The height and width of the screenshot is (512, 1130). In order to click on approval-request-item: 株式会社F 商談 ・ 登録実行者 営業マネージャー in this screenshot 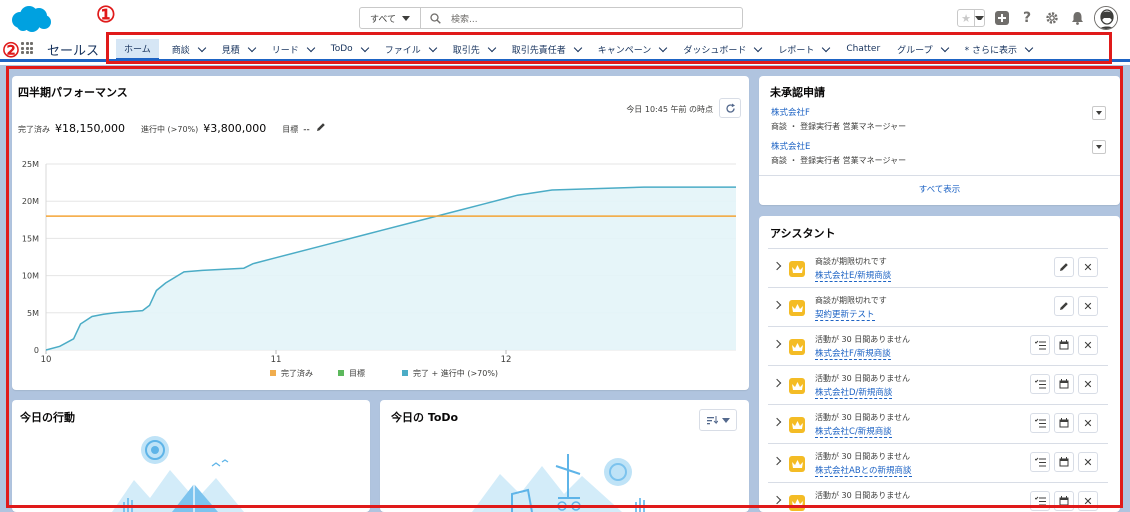, I will do `click(938, 119)`.